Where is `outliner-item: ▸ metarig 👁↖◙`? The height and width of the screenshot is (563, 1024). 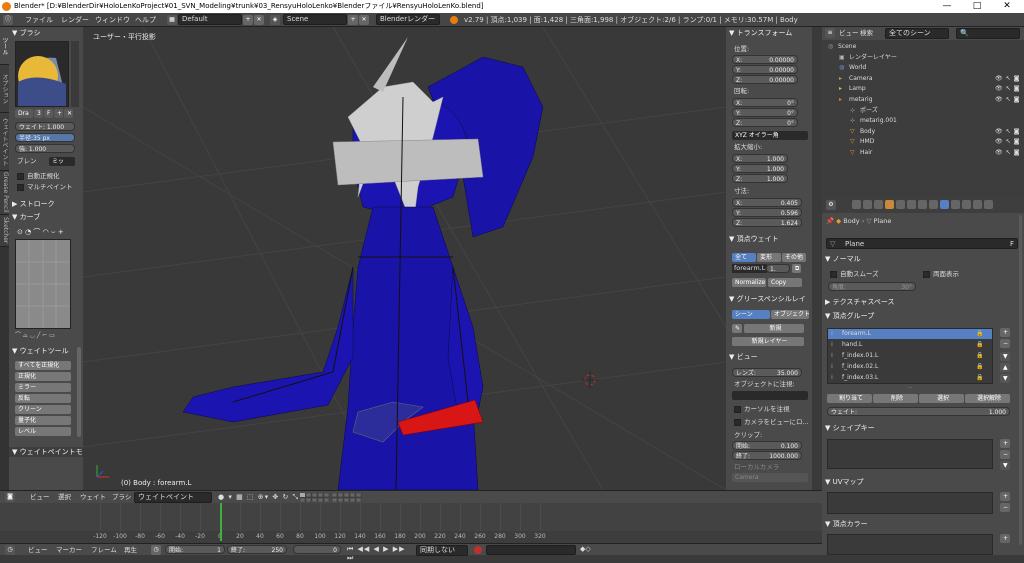 outliner-item: ▸ metarig 👁↖◙ is located at coordinates (923, 100).